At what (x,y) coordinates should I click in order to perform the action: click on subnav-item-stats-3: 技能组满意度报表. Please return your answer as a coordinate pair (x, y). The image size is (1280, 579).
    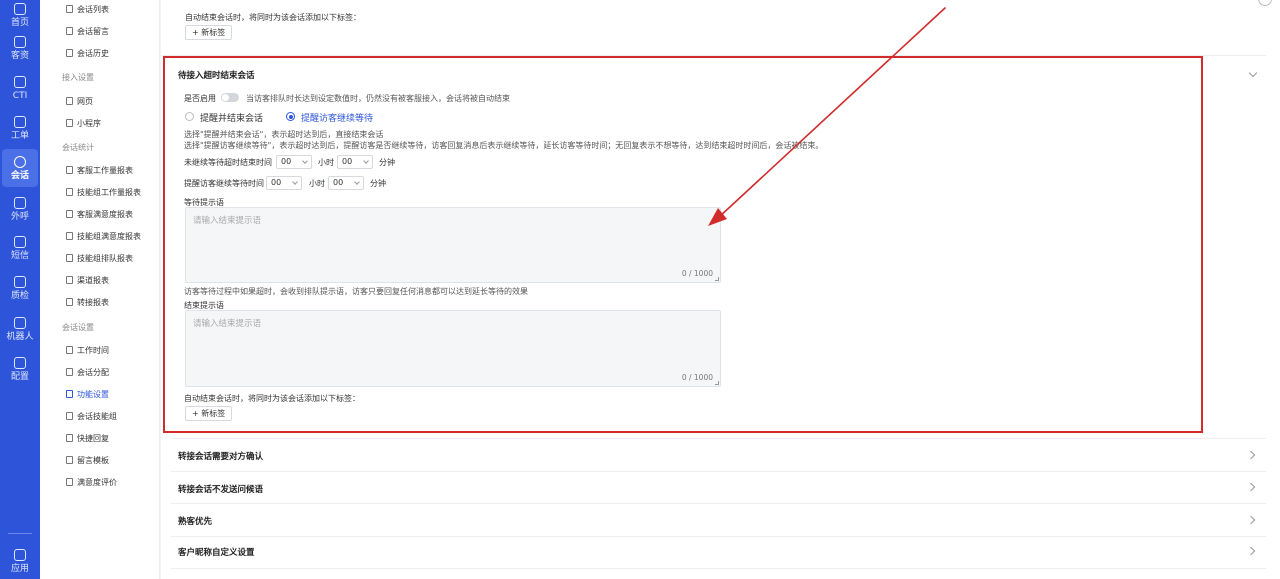
    Looking at the image, I should click on (103, 236).